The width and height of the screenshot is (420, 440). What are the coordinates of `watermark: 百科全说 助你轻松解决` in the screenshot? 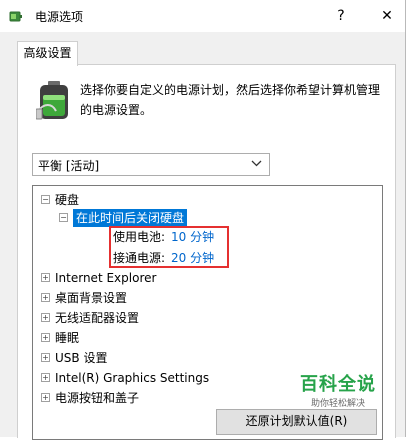 It's located at (338, 389).